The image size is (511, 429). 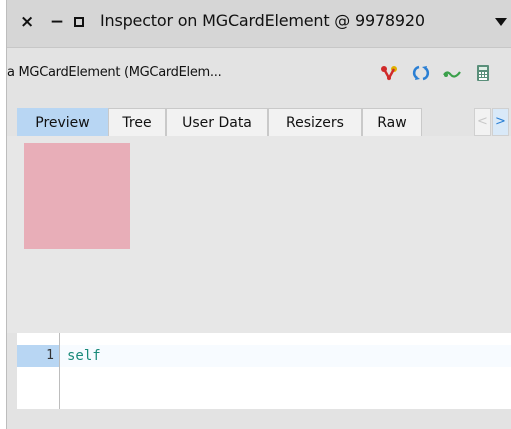 I want to click on tab-tree: Tree, so click(x=137, y=122).